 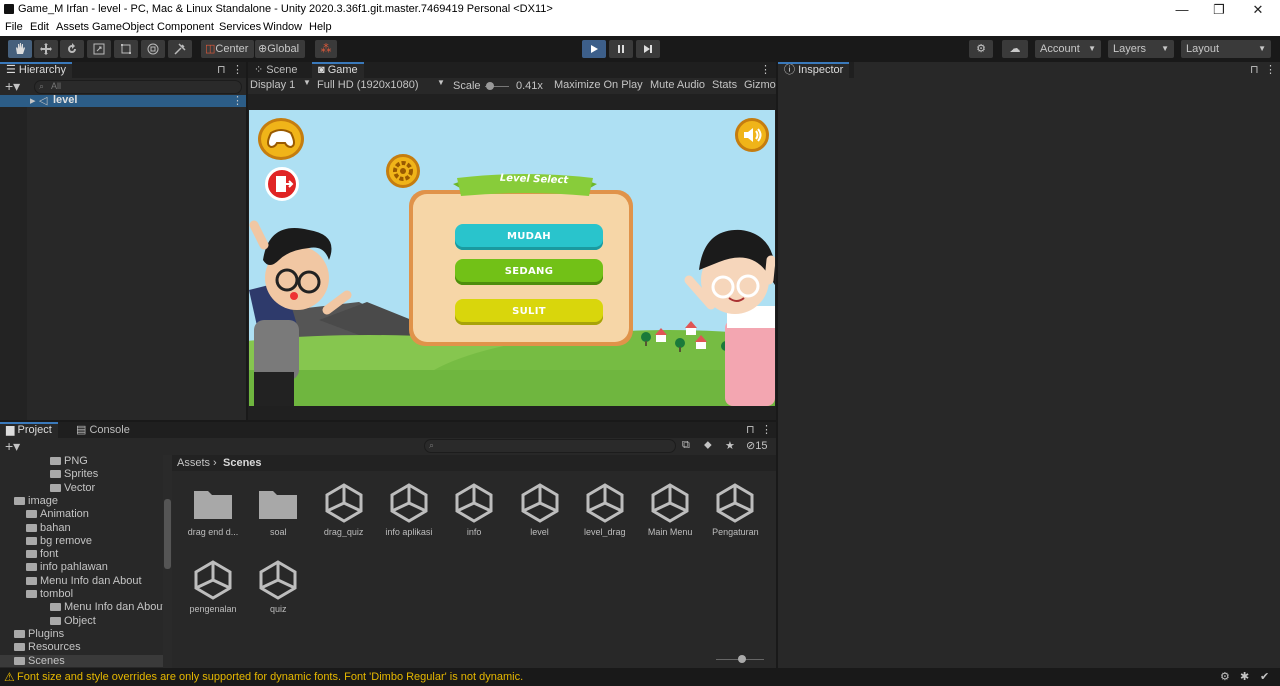 What do you see at coordinates (237, 100) in the screenshot?
I see `scene-options-icon: ⋮` at bounding box center [237, 100].